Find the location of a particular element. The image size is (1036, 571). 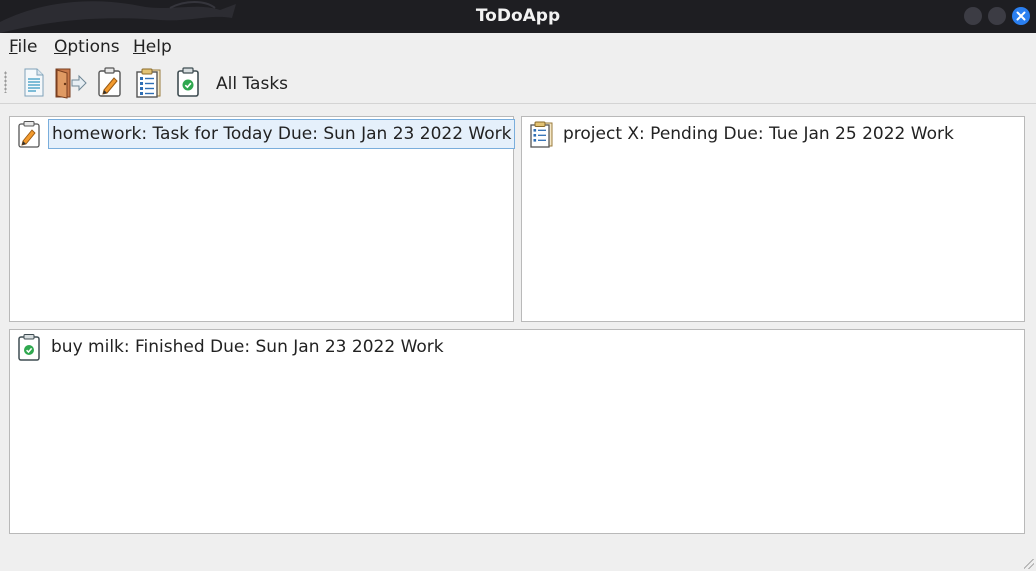

menu-options-mnemonic: O is located at coordinates (61, 47).